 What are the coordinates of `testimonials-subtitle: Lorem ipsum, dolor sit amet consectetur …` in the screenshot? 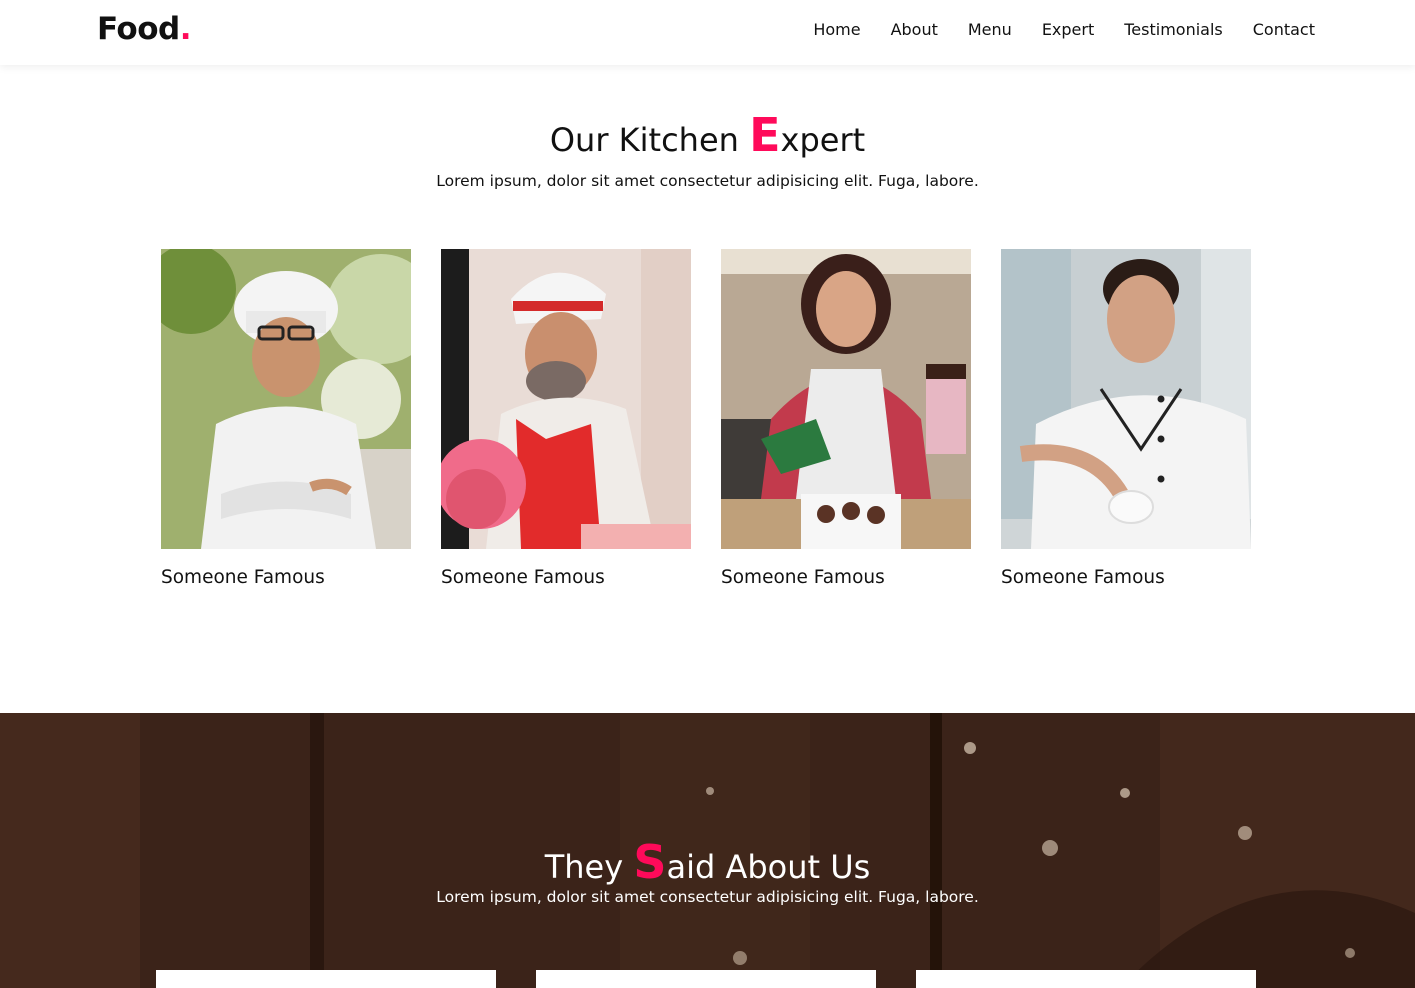 It's located at (707, 897).